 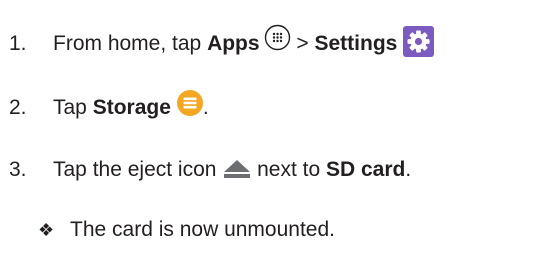 I want to click on step-1: 1. From home, tap Apps > Settings, so click(x=217, y=41).